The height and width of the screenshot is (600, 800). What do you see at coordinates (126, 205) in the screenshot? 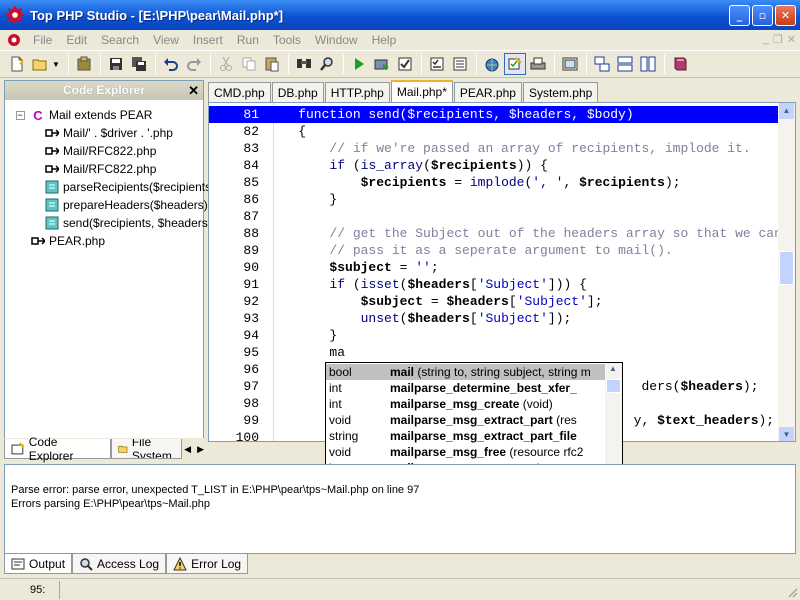
I see `tree-item: prepareHeaders($headers)` at bounding box center [126, 205].